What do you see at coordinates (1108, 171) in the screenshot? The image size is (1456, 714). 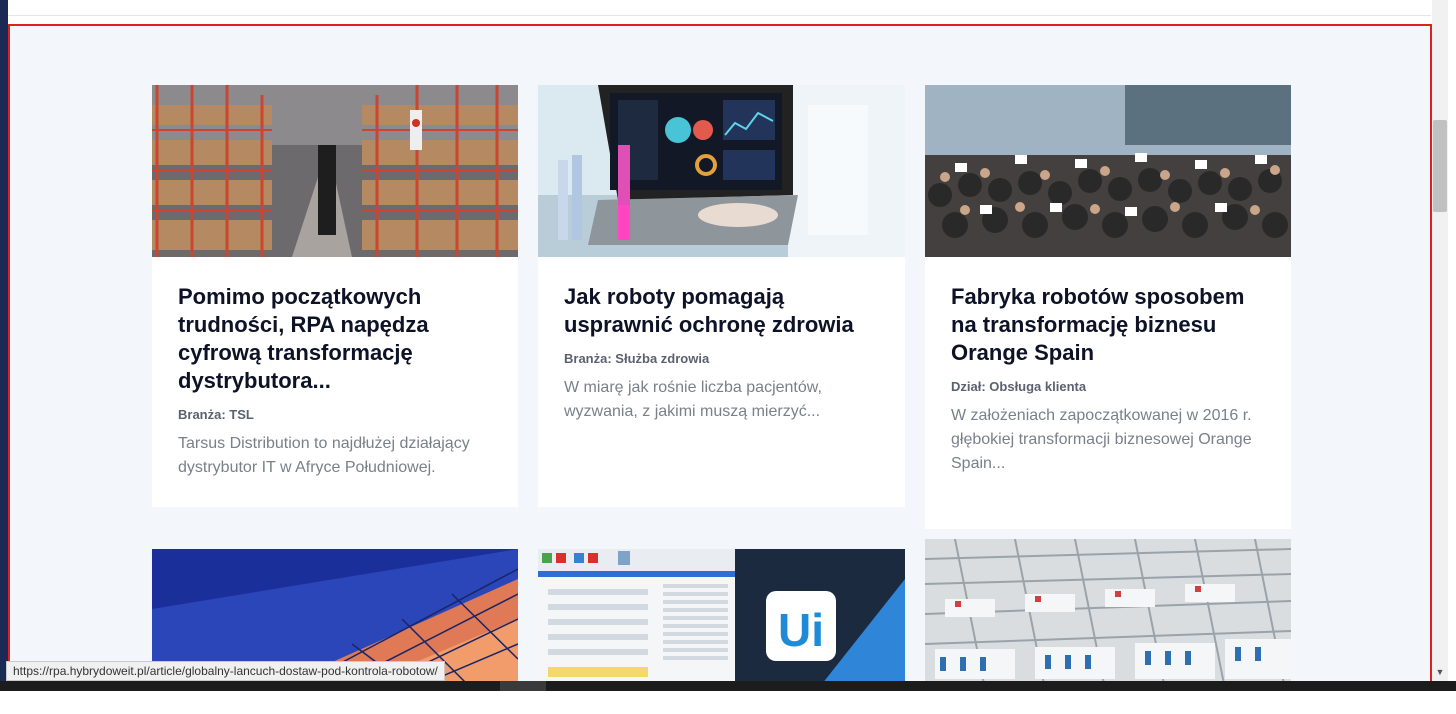 I see `article-image-team` at bounding box center [1108, 171].